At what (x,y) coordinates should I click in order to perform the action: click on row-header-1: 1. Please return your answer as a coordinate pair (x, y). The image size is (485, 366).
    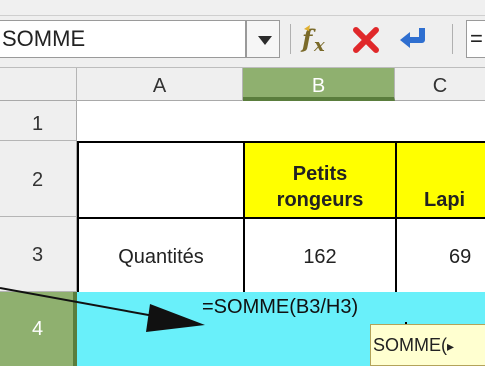
    Looking at the image, I should click on (38, 121).